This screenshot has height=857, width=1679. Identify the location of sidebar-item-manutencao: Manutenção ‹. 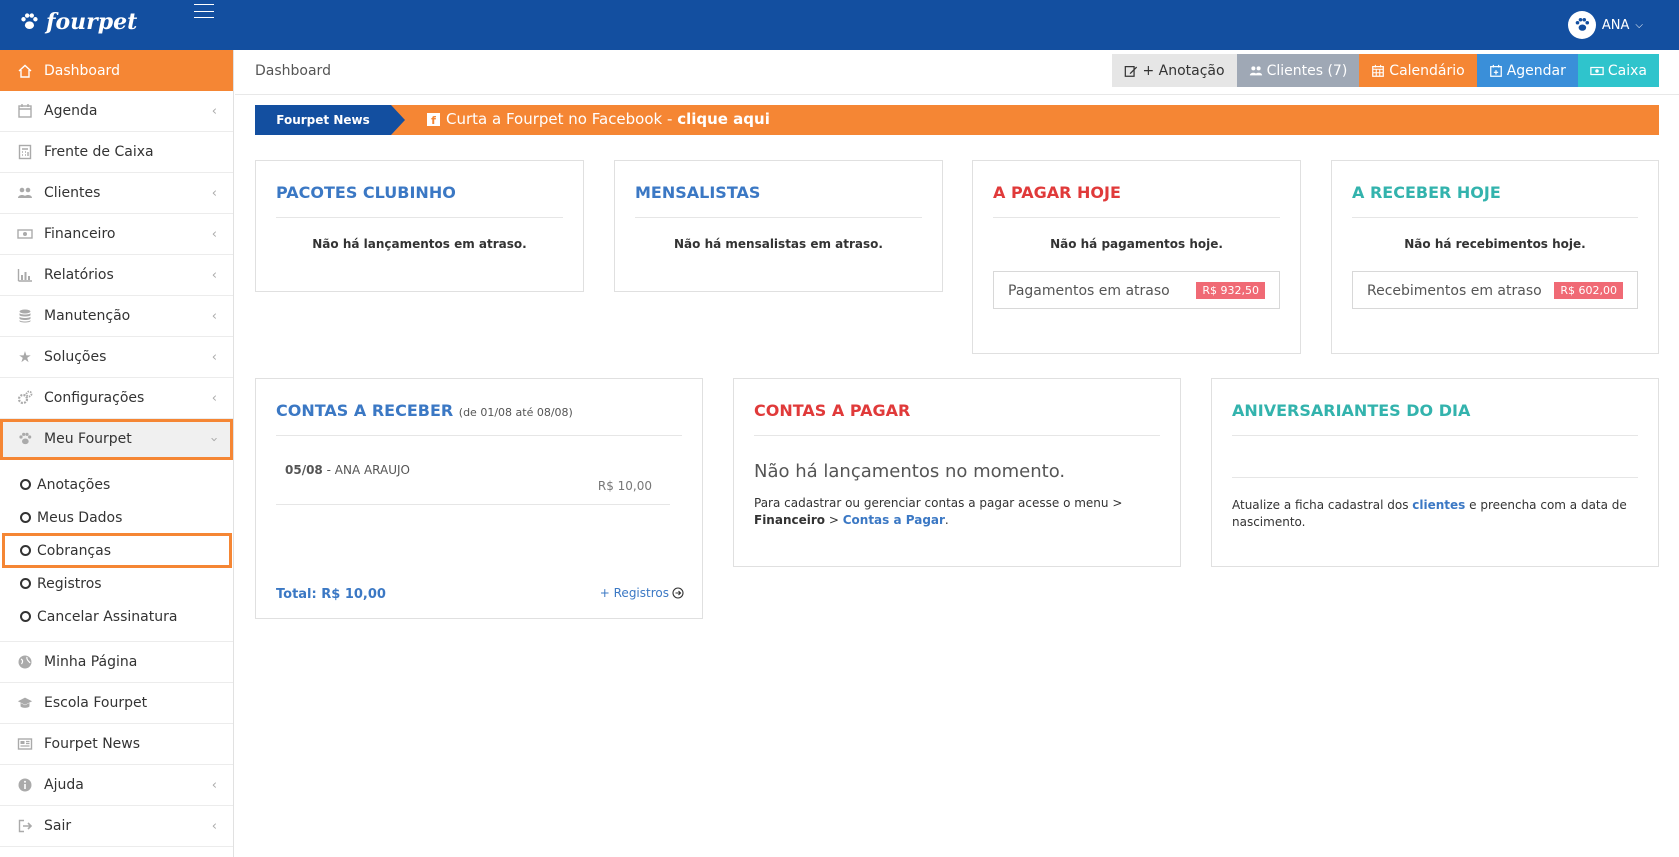
(116, 316).